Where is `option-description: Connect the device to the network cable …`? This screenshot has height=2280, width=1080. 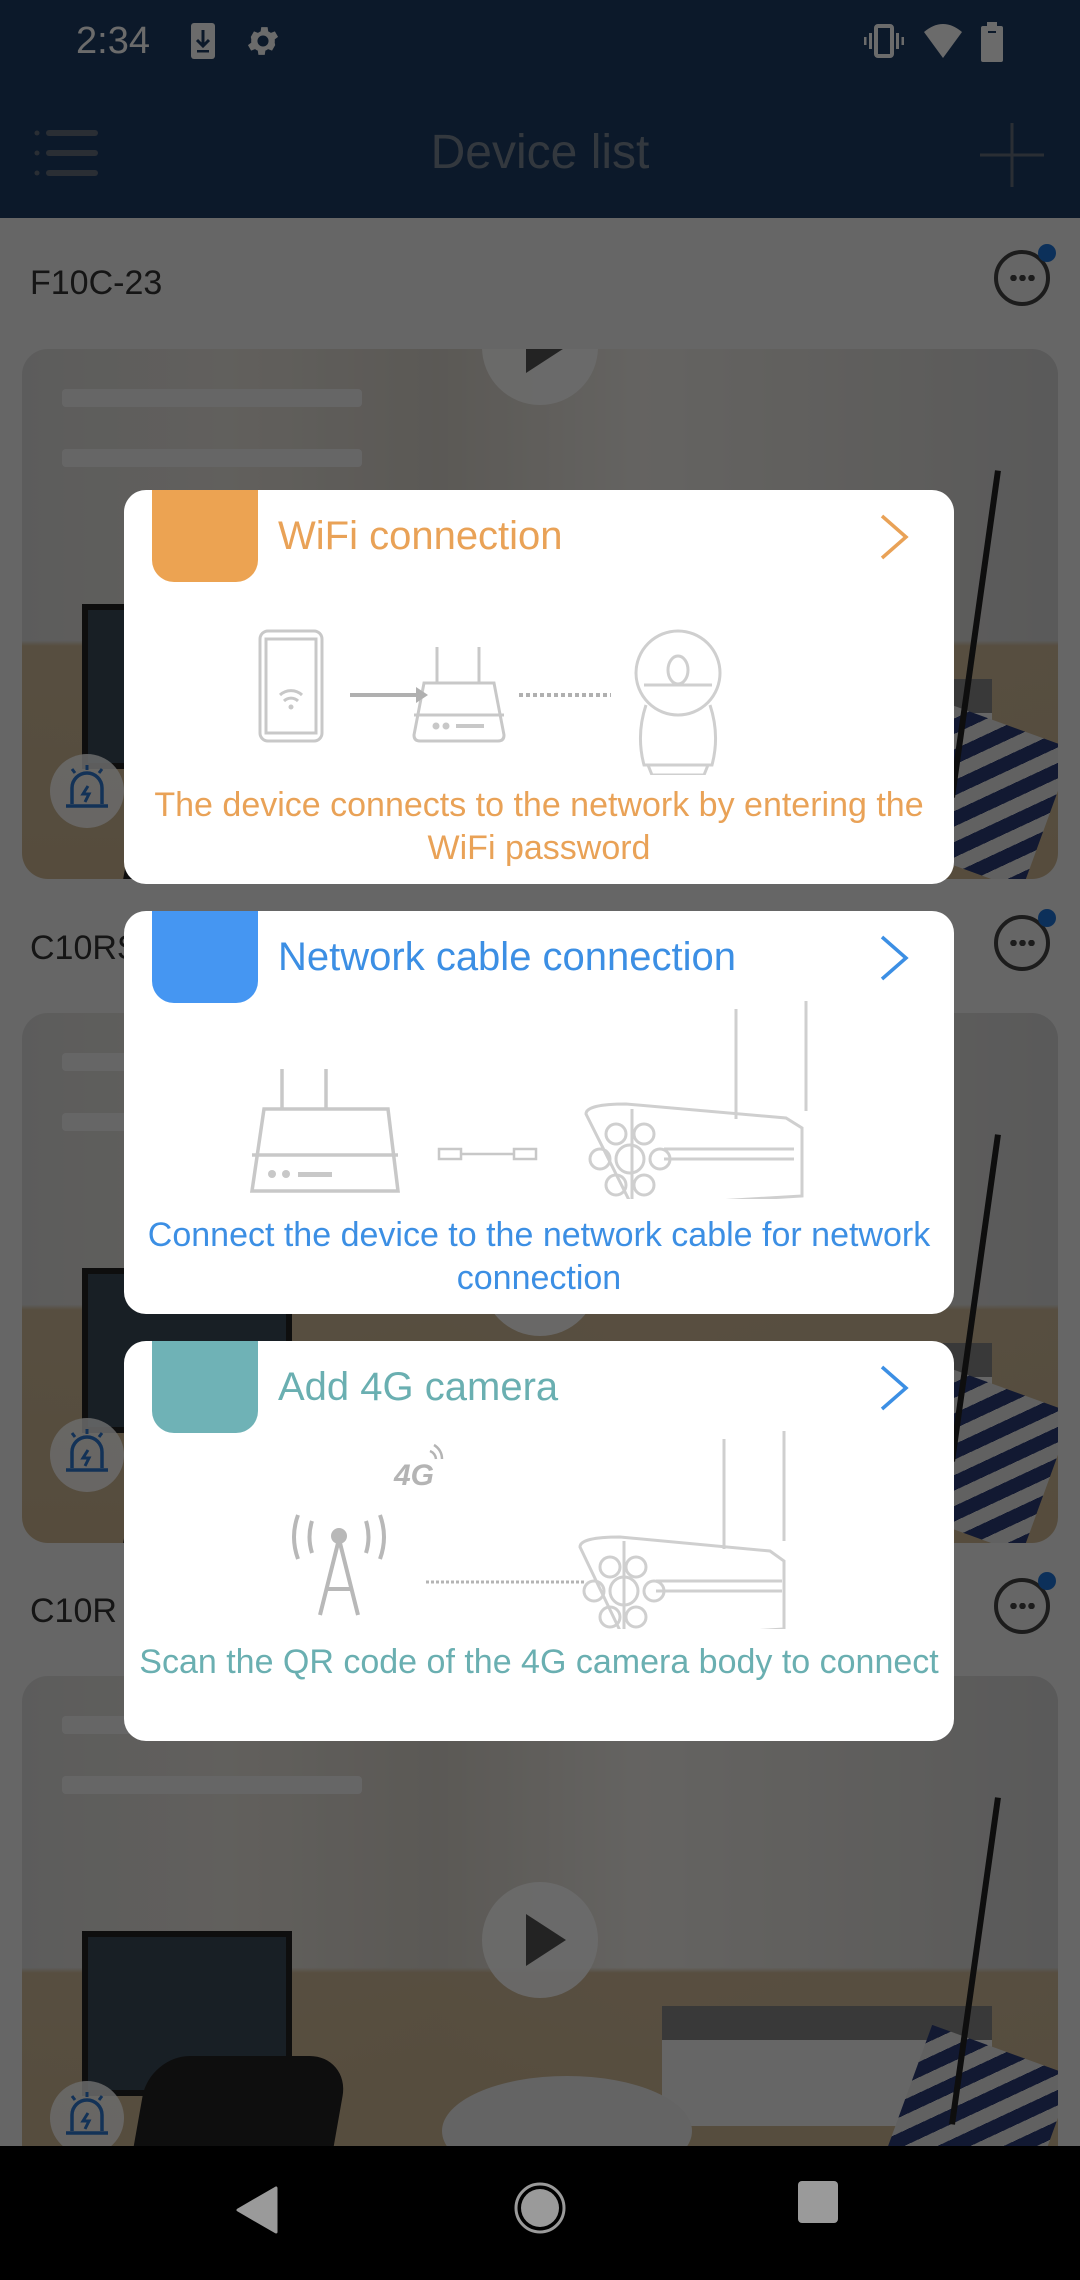 option-description: Connect the device to the network cable … is located at coordinates (539, 1256).